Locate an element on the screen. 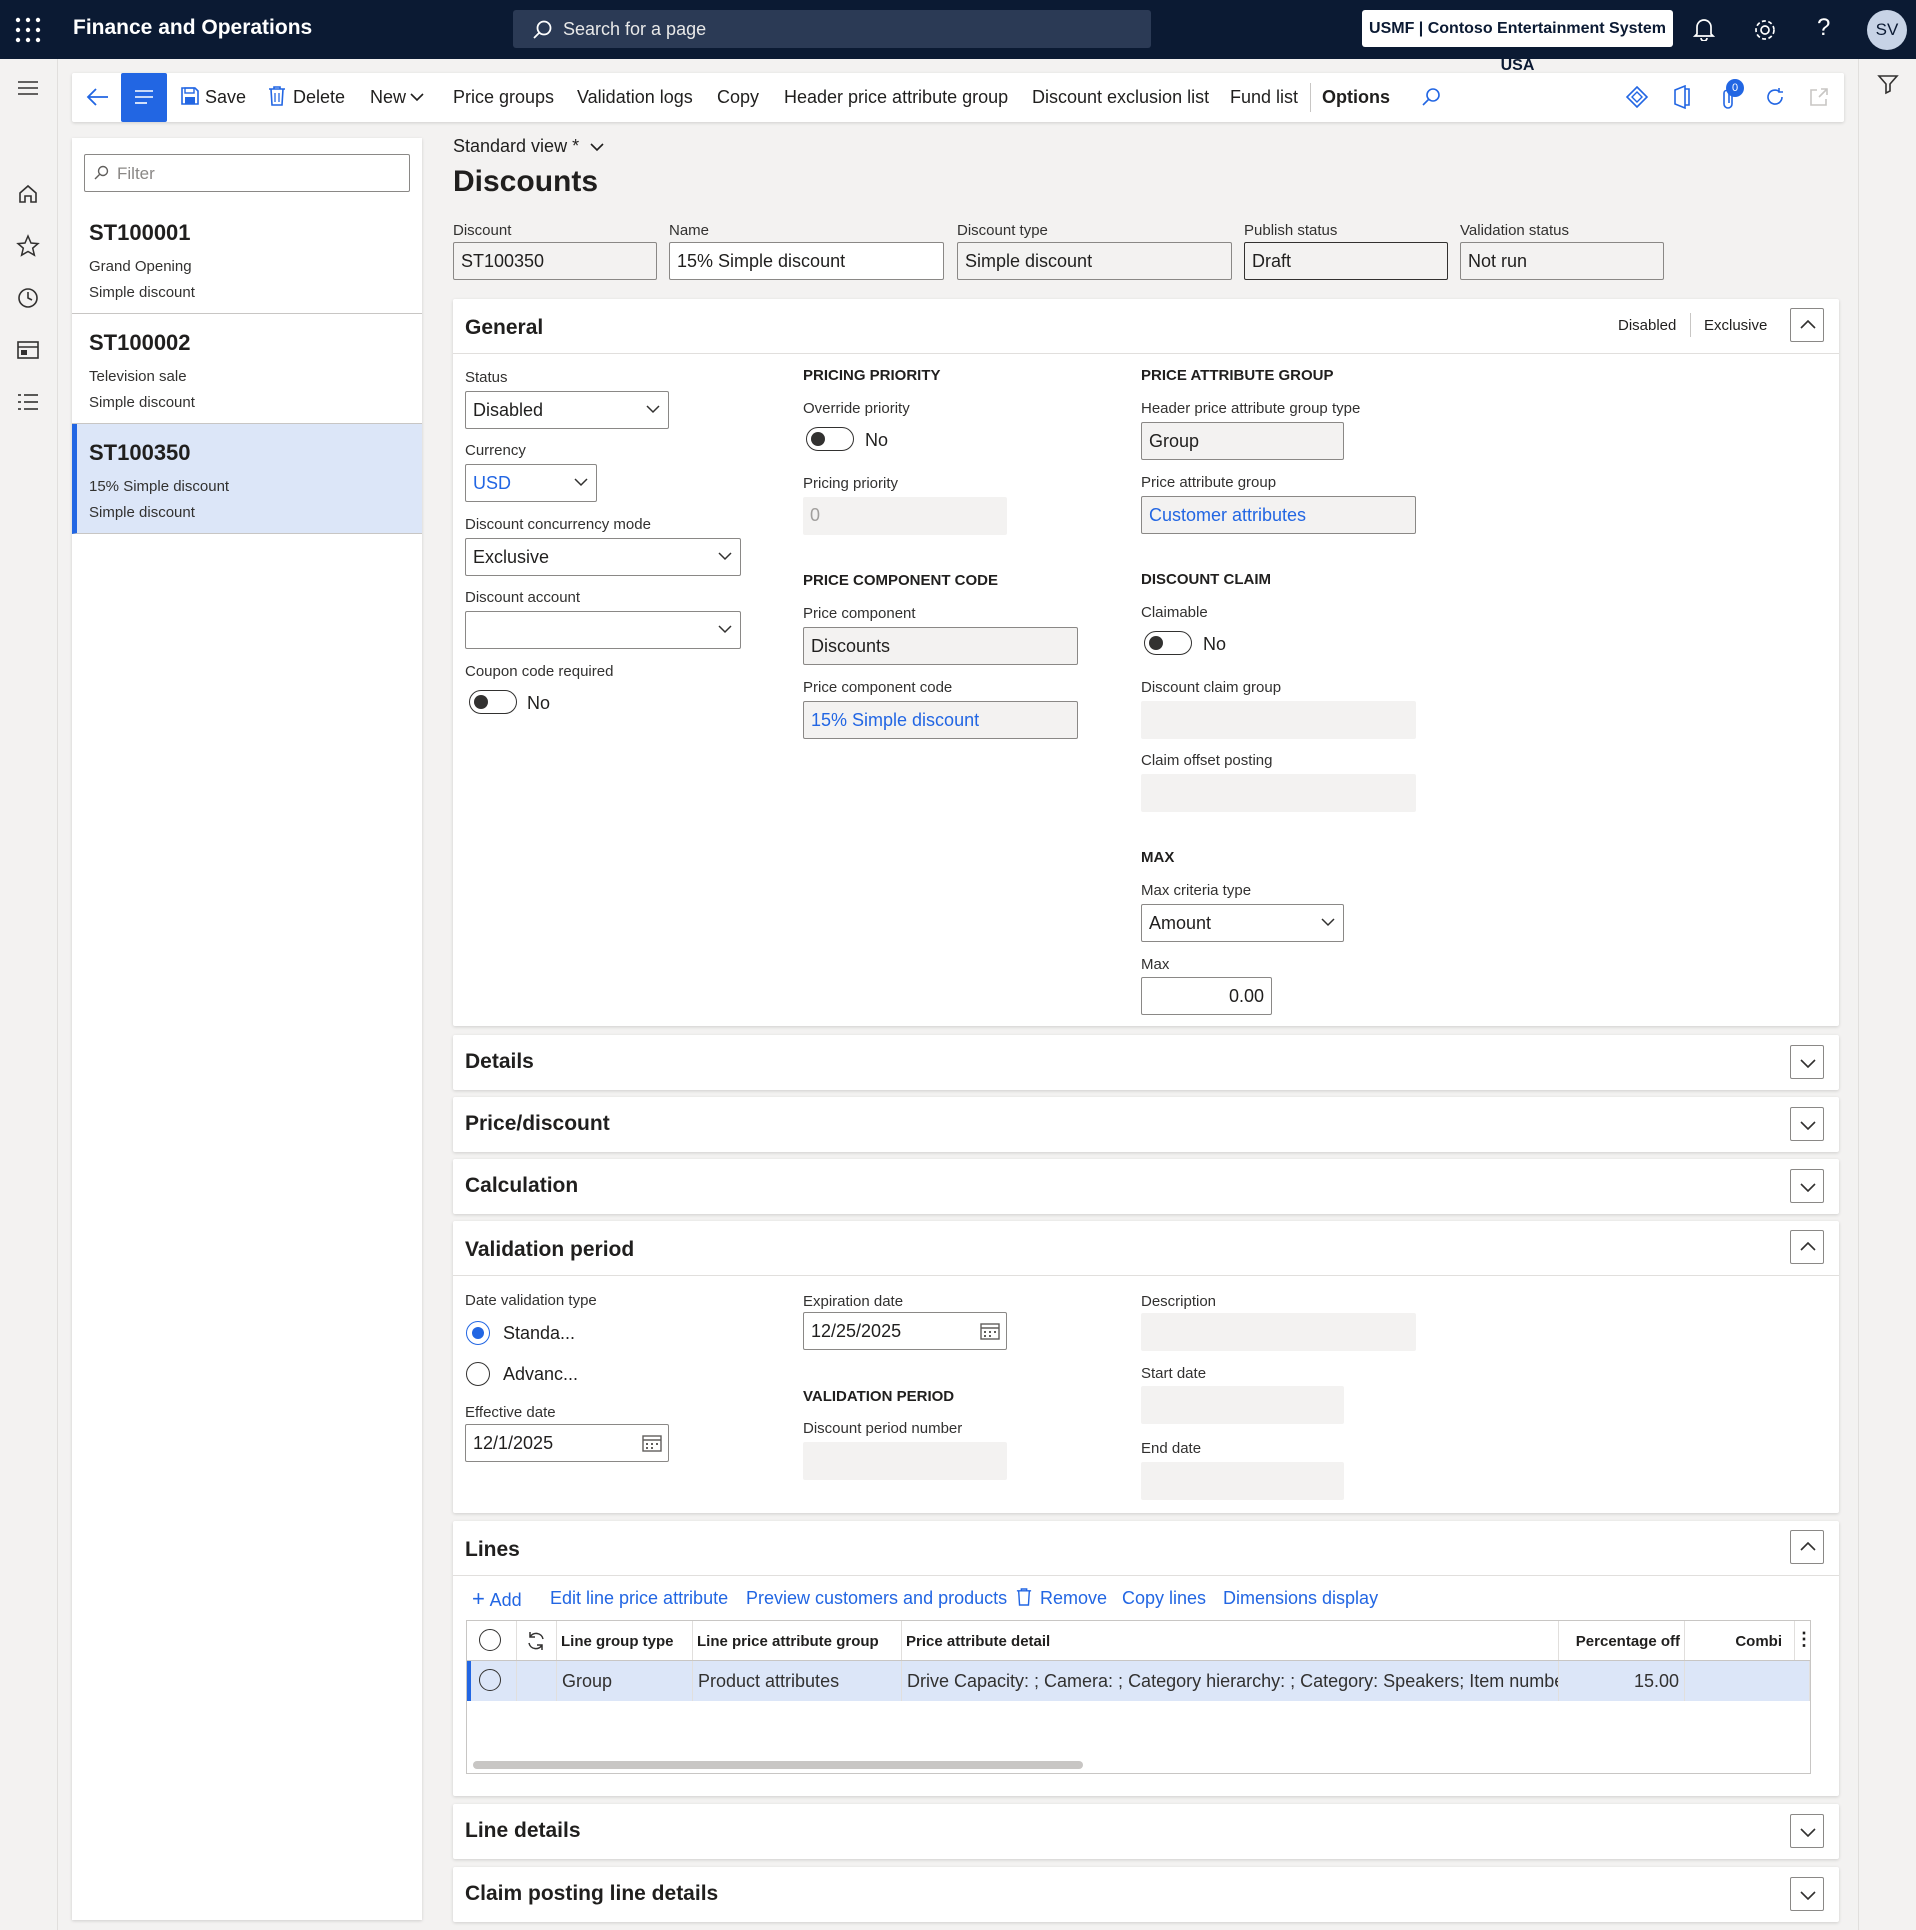  advanced-radio is located at coordinates (478, 1374).